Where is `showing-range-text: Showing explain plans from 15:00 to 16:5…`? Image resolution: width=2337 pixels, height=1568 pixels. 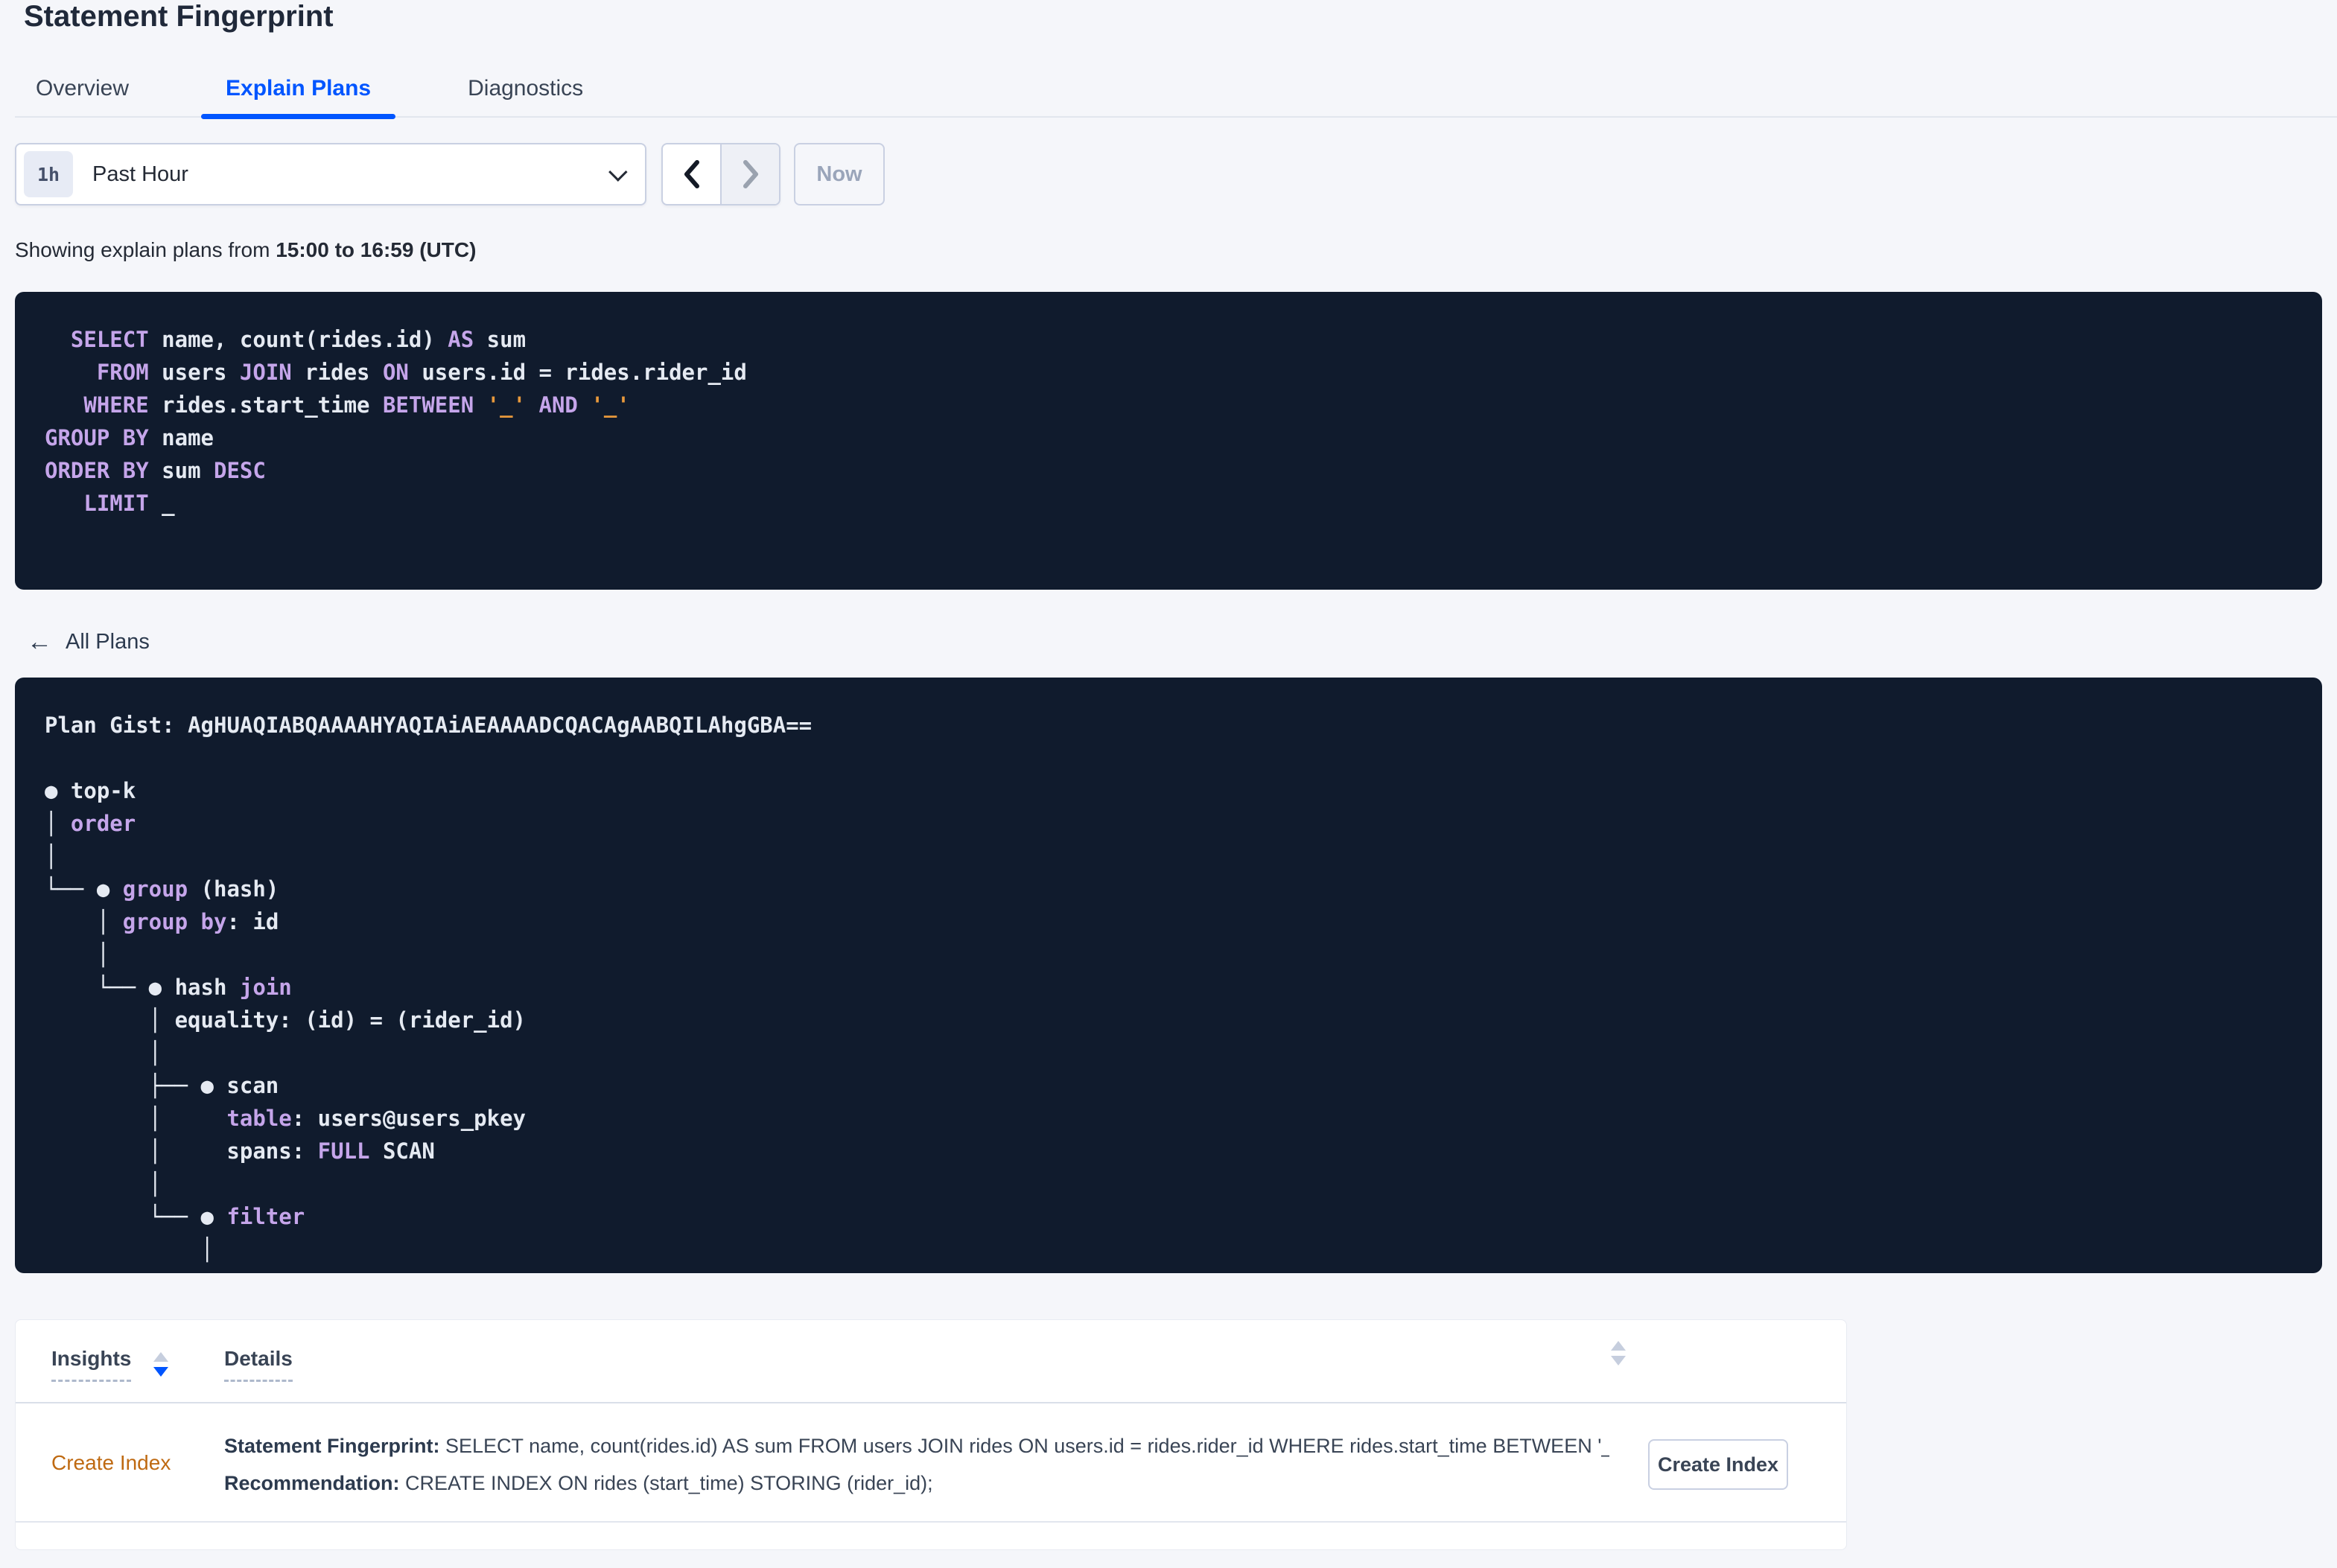 showing-range-text: Showing explain plans from 15:00 to 16:5… is located at coordinates (246, 250).